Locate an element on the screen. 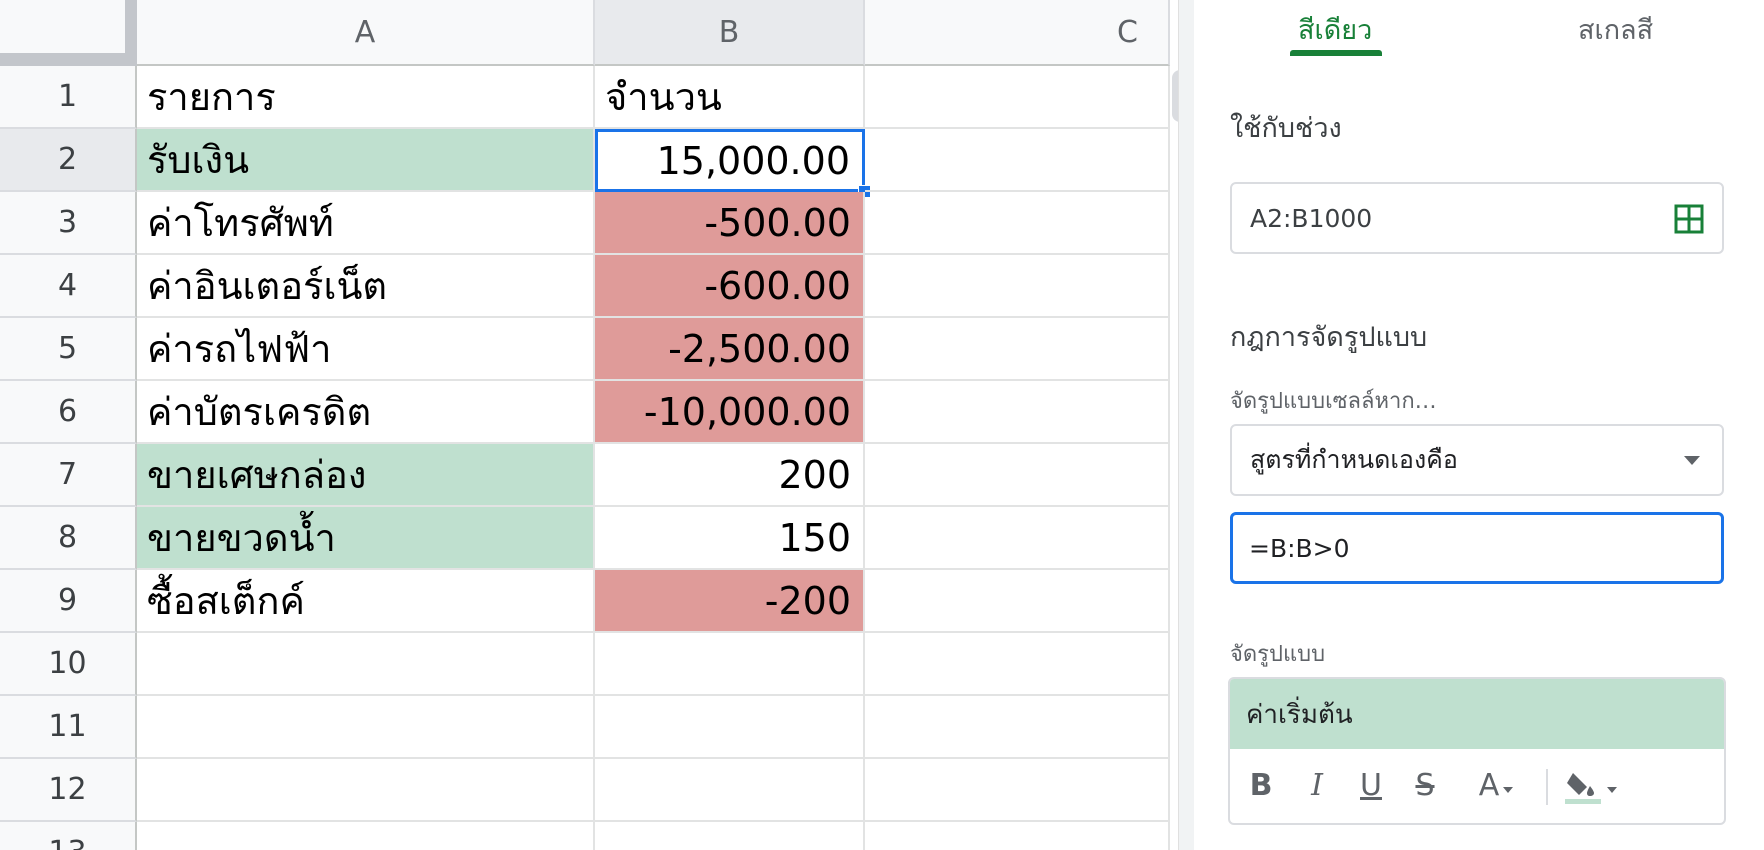 This screenshot has height=850, width=1764. active-tab-indicator is located at coordinates (1336, 53).